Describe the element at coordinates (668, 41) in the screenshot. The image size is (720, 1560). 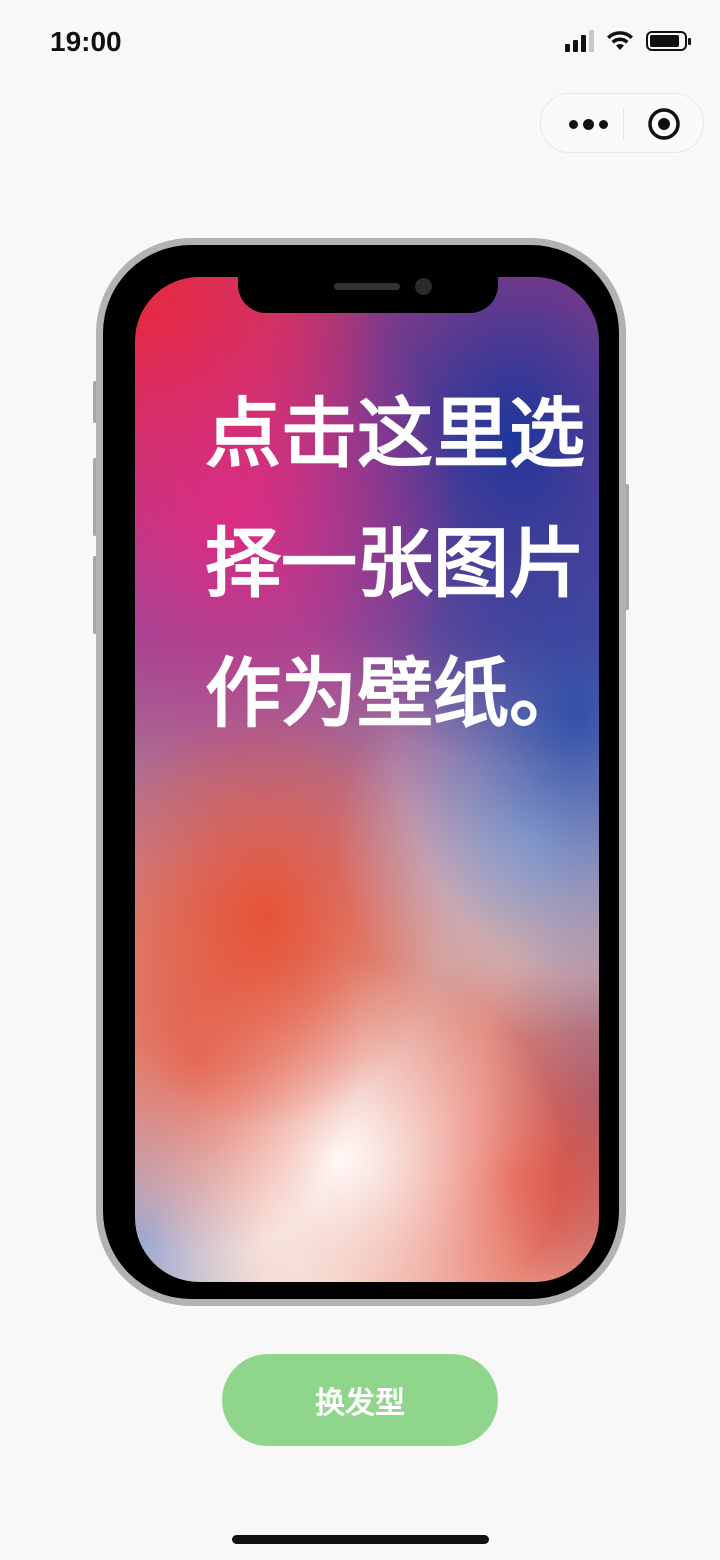
I see `battery-icon` at that location.